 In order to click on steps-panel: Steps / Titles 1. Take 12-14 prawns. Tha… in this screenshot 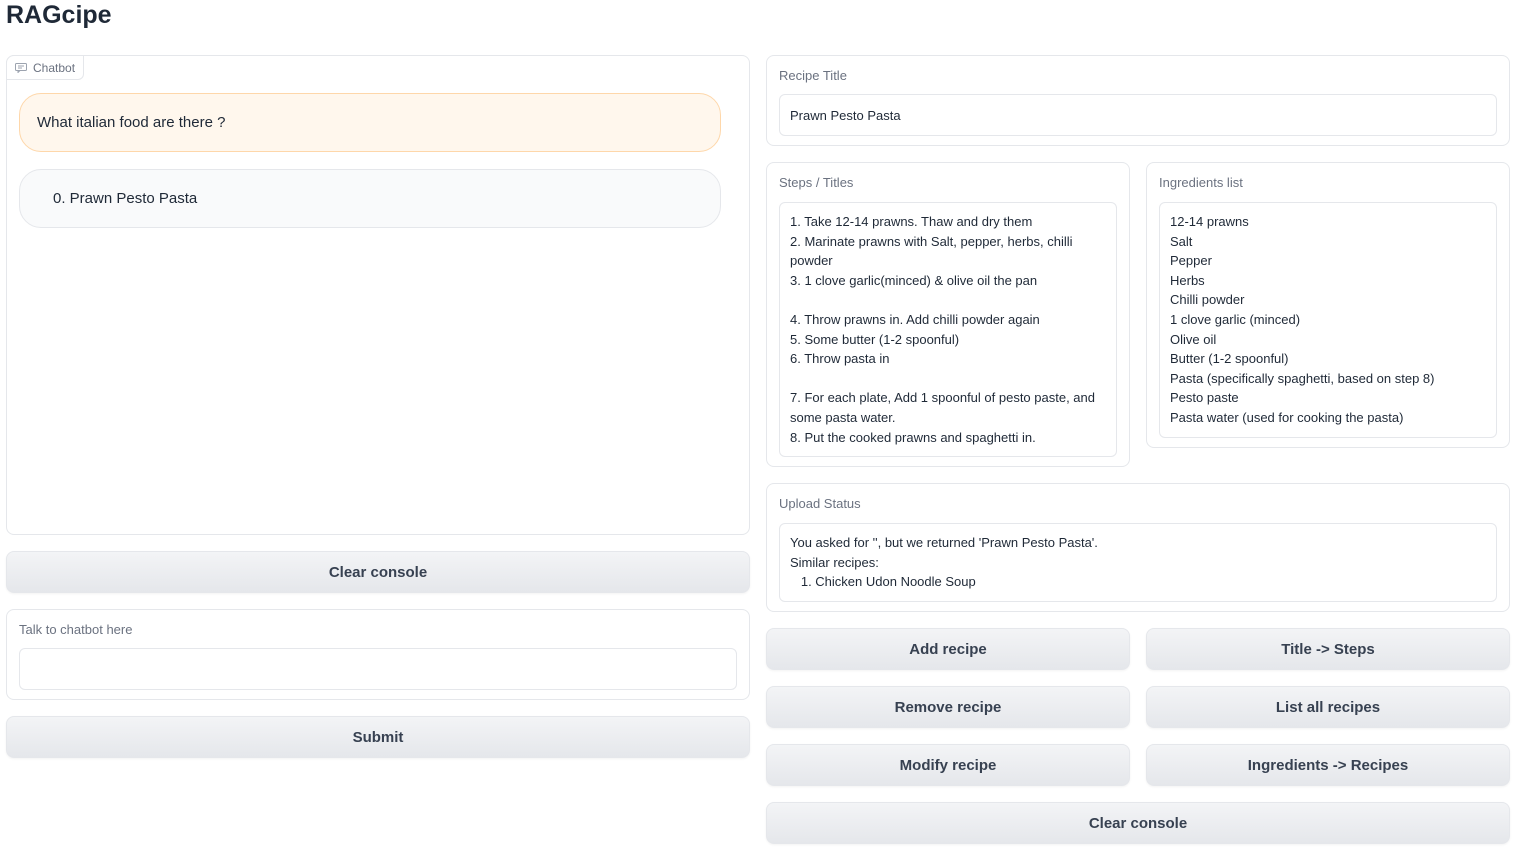, I will do `click(948, 314)`.